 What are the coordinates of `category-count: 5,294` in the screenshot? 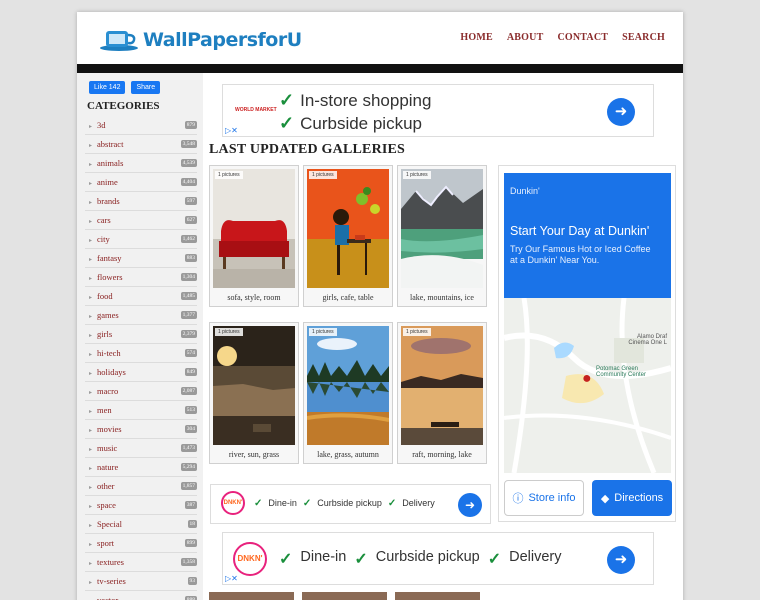 It's located at (188, 467).